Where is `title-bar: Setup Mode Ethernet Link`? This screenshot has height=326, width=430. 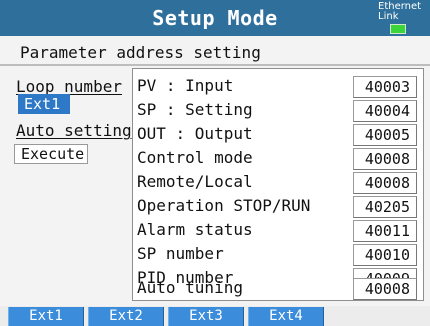 title-bar: Setup Mode Ethernet Link is located at coordinates (215, 18).